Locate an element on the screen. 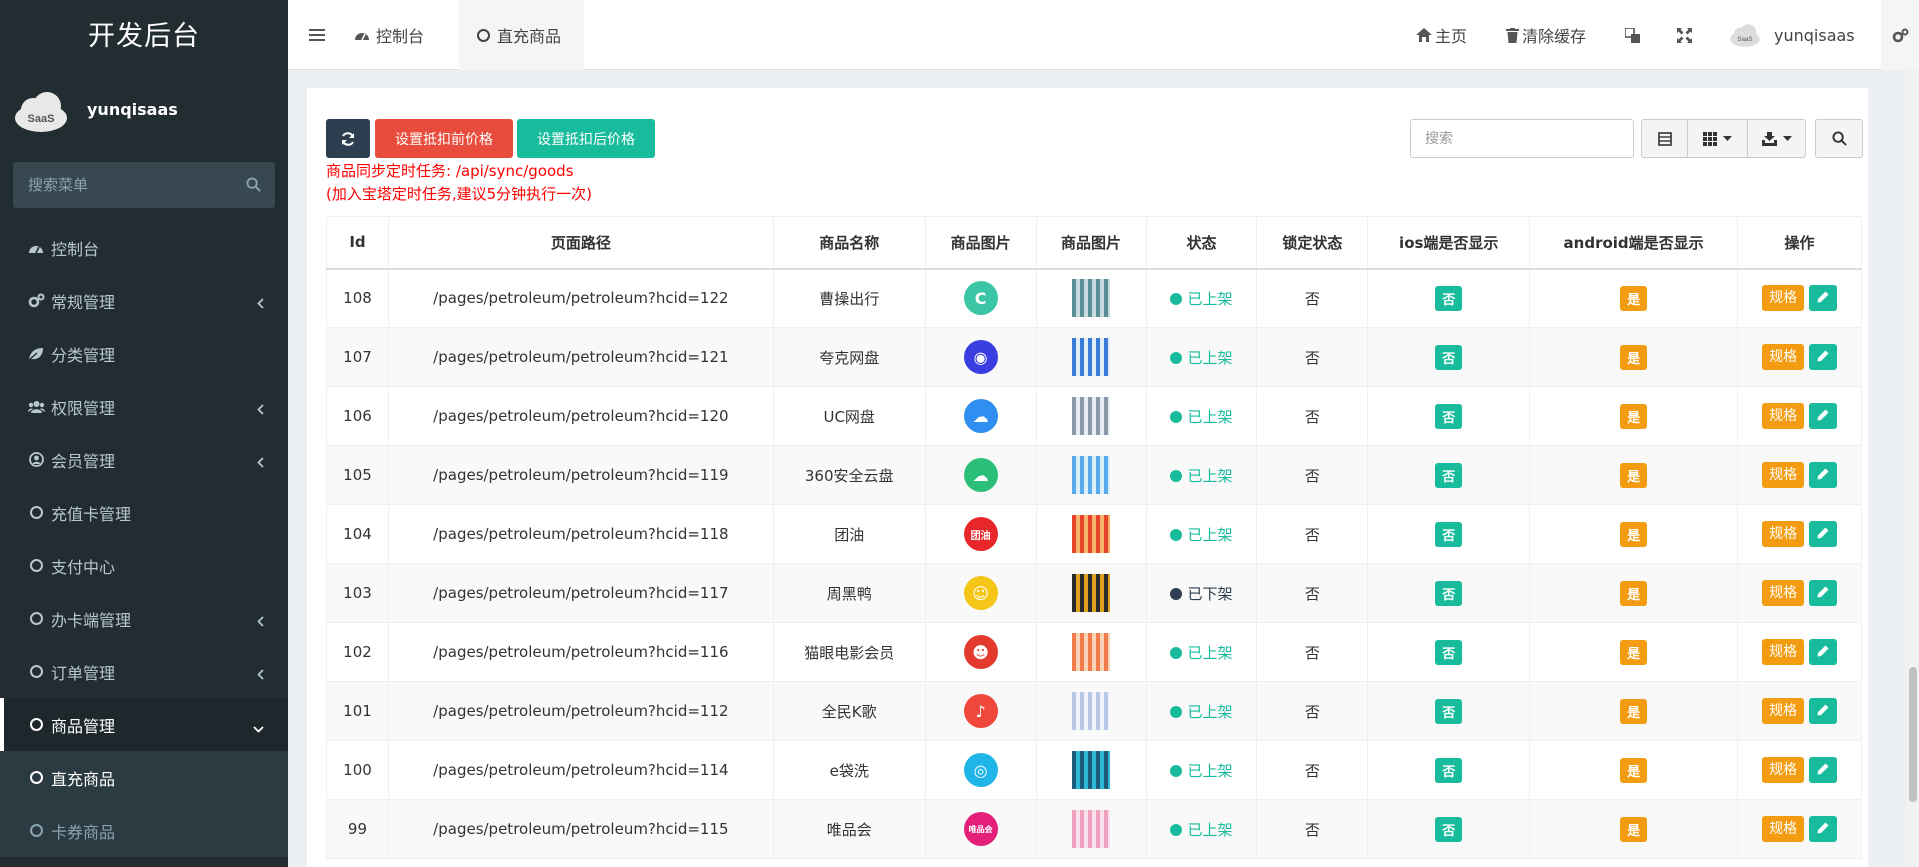 This screenshot has height=867, width=1919. goods-logo-image: ◎ is located at coordinates (980, 770).